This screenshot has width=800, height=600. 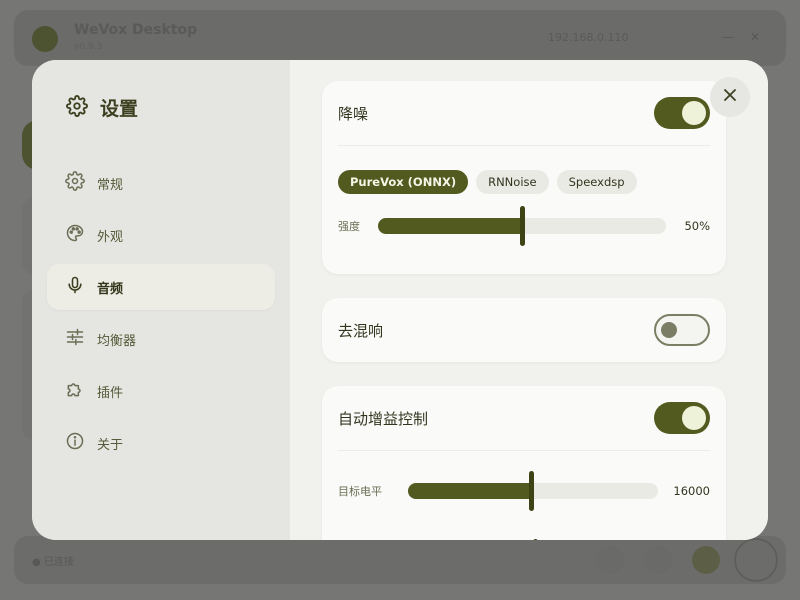 What do you see at coordinates (588, 37) in the screenshot?
I see `background-ip-label: 192.168.0.110` at bounding box center [588, 37].